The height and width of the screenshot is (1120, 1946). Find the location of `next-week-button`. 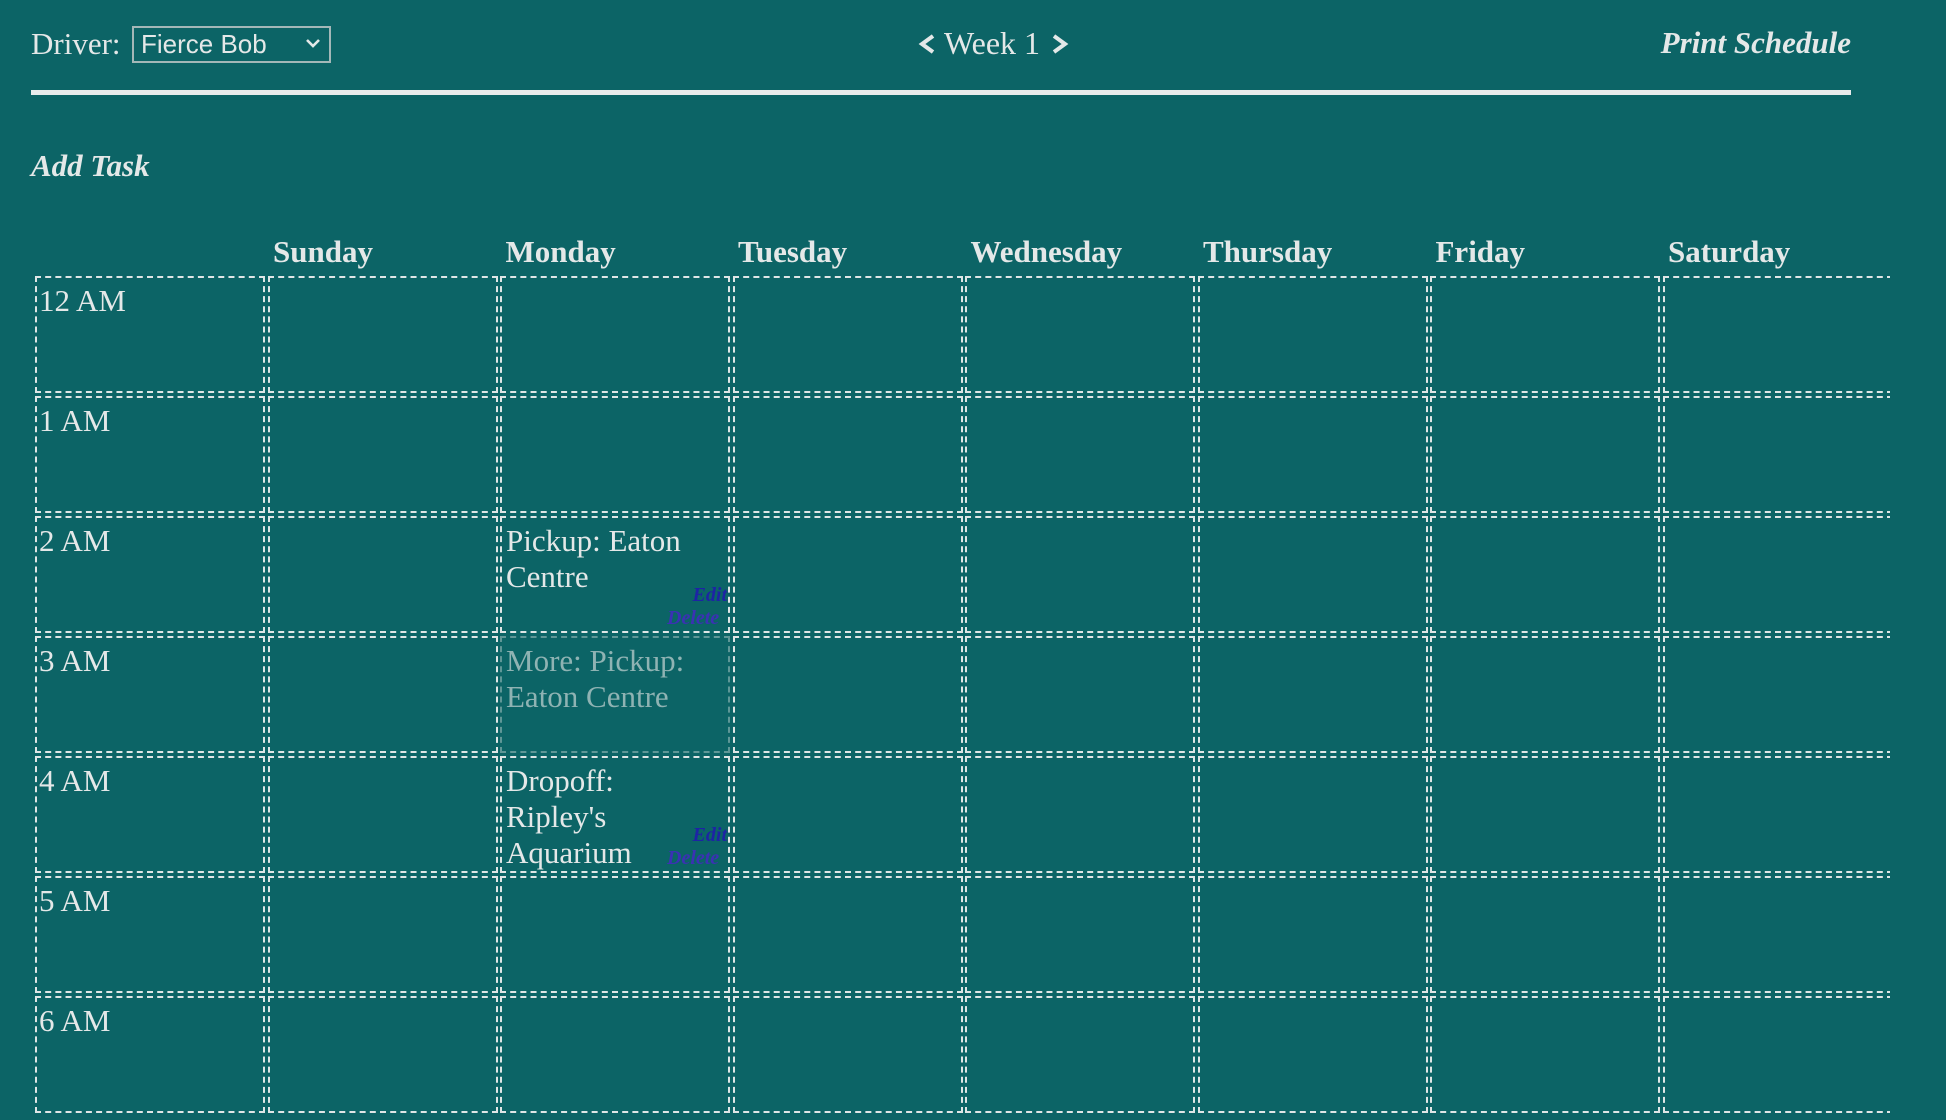

next-week-button is located at coordinates (1060, 44).